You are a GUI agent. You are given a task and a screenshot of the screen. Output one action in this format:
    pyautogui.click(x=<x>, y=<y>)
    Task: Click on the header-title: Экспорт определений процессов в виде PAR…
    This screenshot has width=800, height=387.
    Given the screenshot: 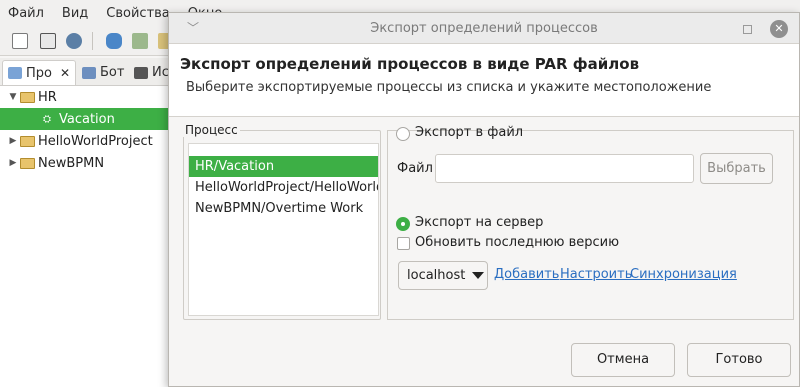 What is the action you would take?
    pyautogui.click(x=410, y=64)
    